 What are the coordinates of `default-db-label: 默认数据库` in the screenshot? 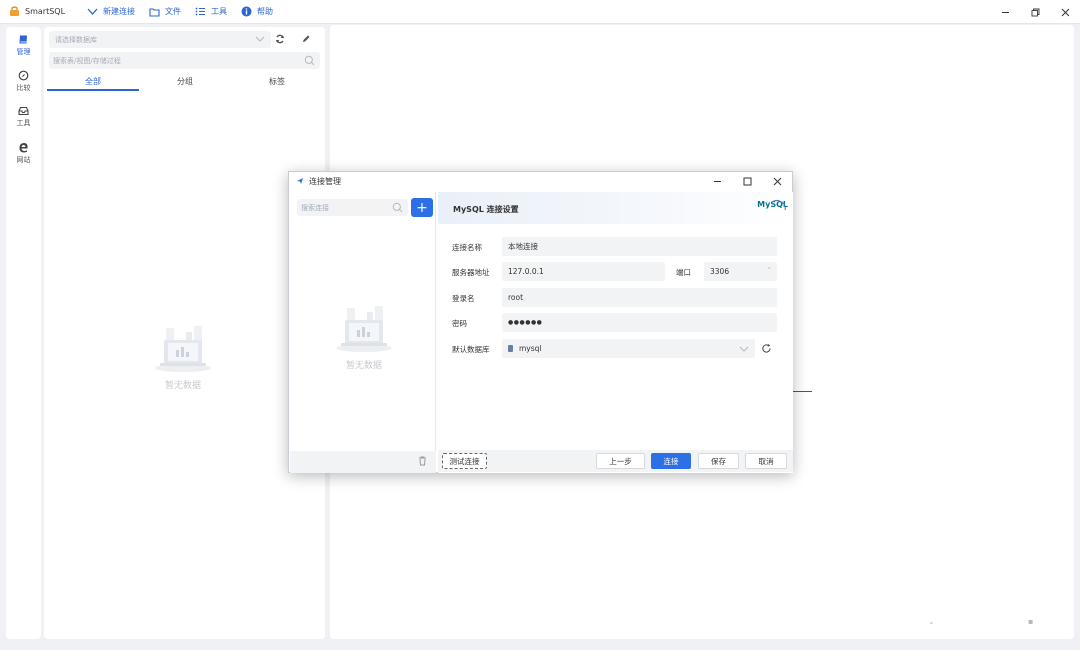 It's located at (471, 349).